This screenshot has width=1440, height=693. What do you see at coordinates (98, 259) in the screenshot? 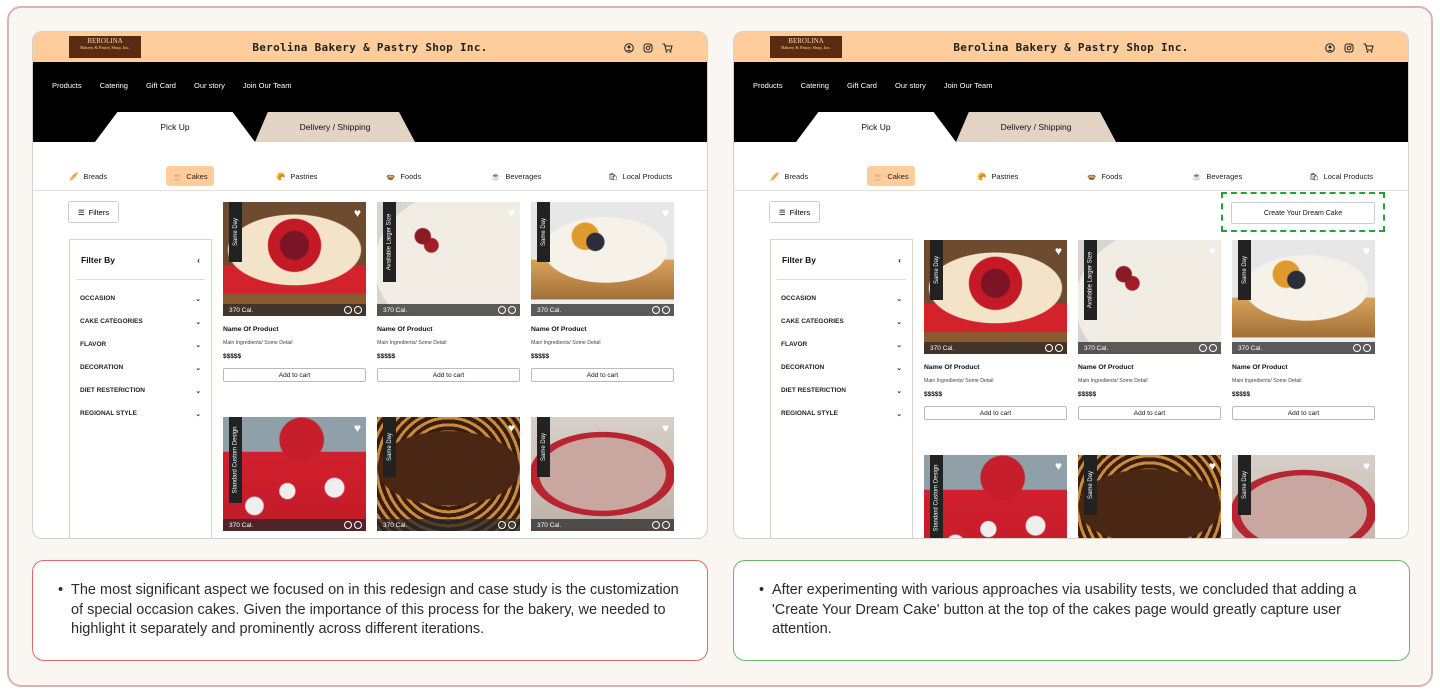
I see `filter-title: Filter By` at bounding box center [98, 259].